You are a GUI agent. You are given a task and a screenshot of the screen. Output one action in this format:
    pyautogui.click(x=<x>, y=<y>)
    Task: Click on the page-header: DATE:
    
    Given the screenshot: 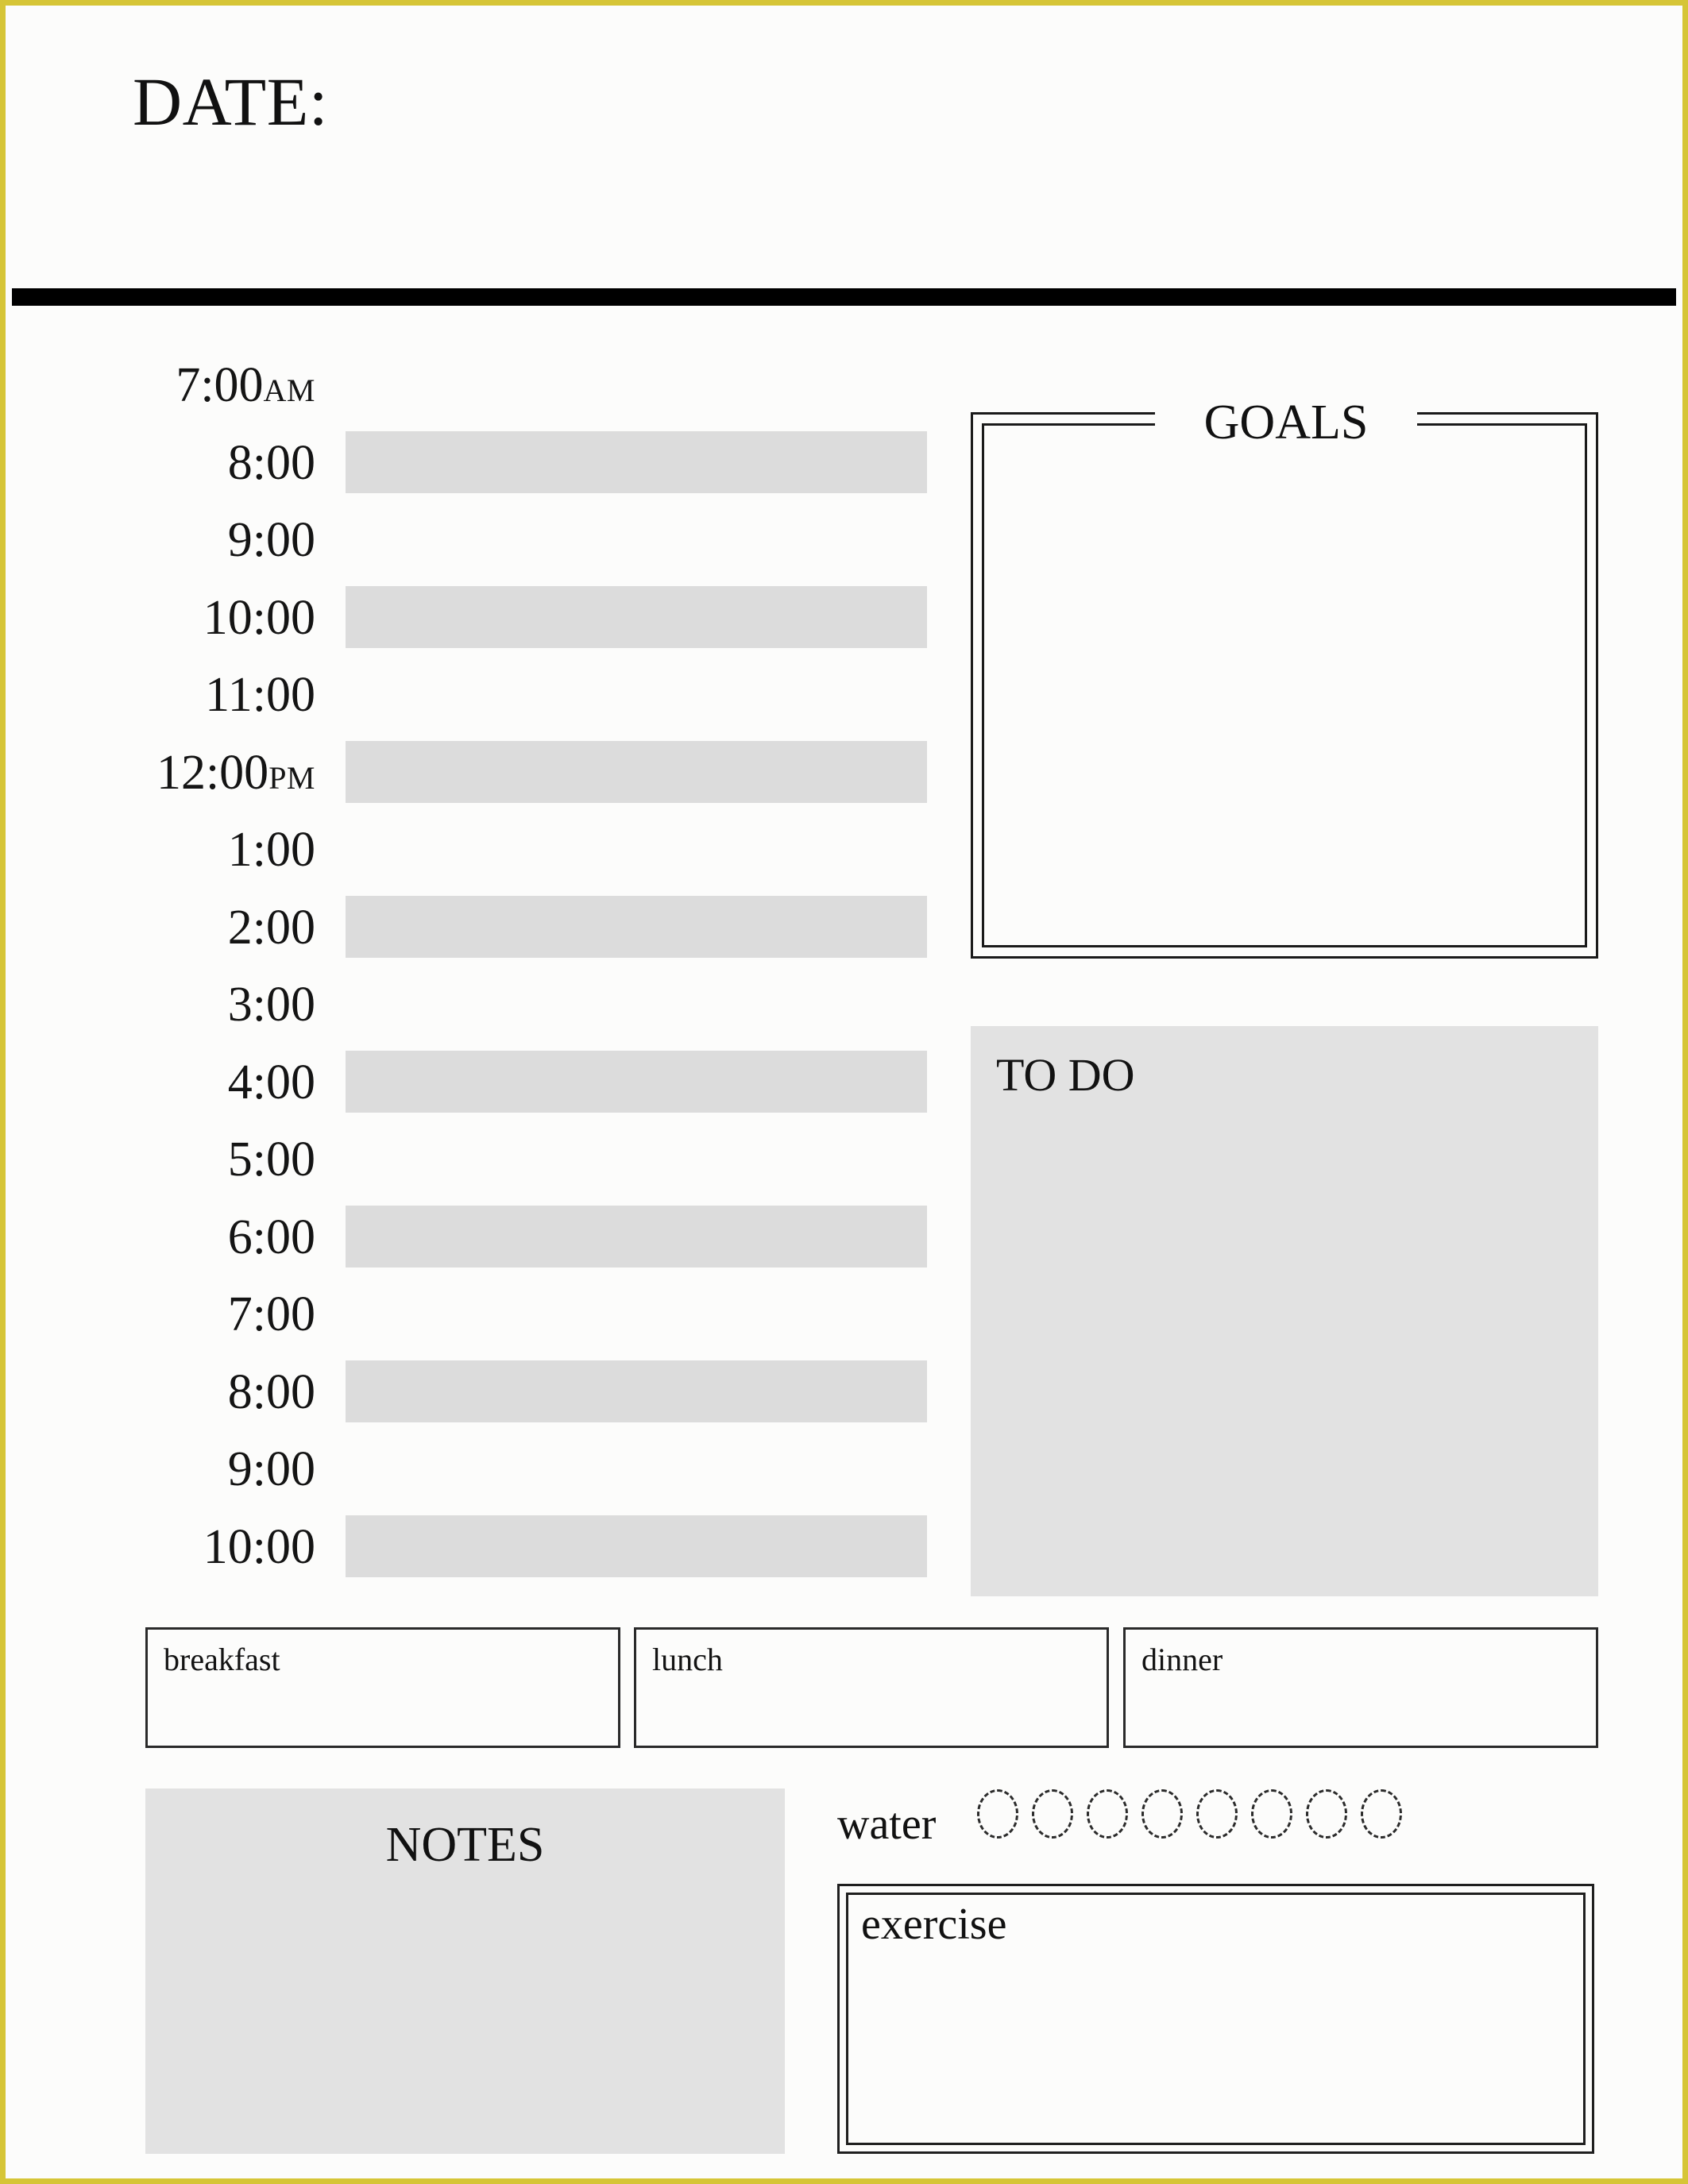 What is the action you would take?
    pyautogui.click(x=844, y=144)
    